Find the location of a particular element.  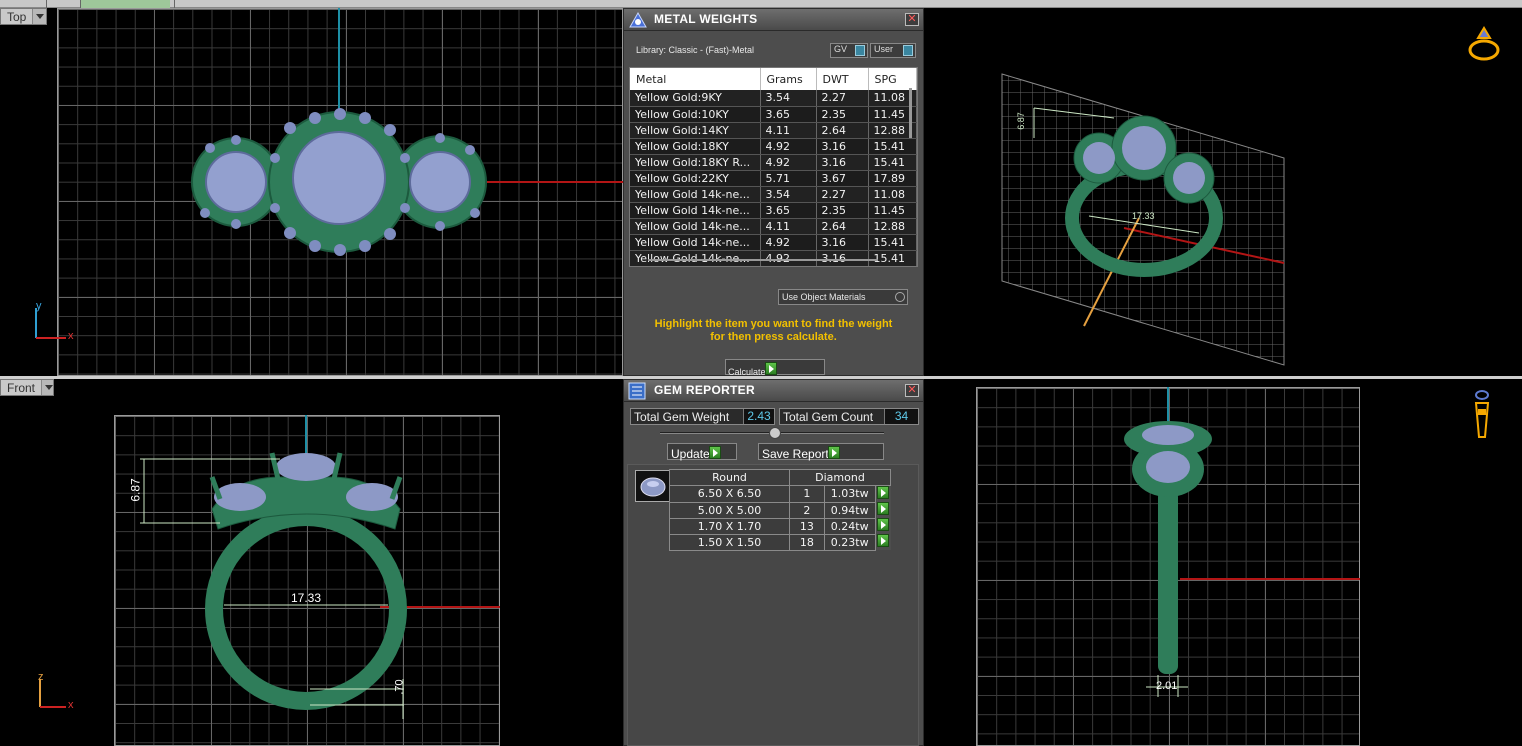

table-cell: Yellow Gold:22KY is located at coordinates (695, 178).